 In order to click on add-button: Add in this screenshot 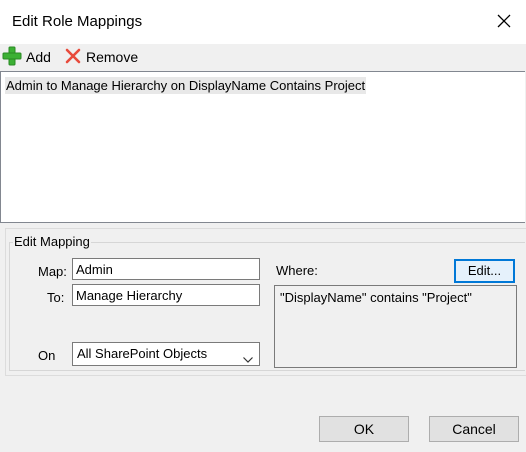, I will do `click(26, 57)`.